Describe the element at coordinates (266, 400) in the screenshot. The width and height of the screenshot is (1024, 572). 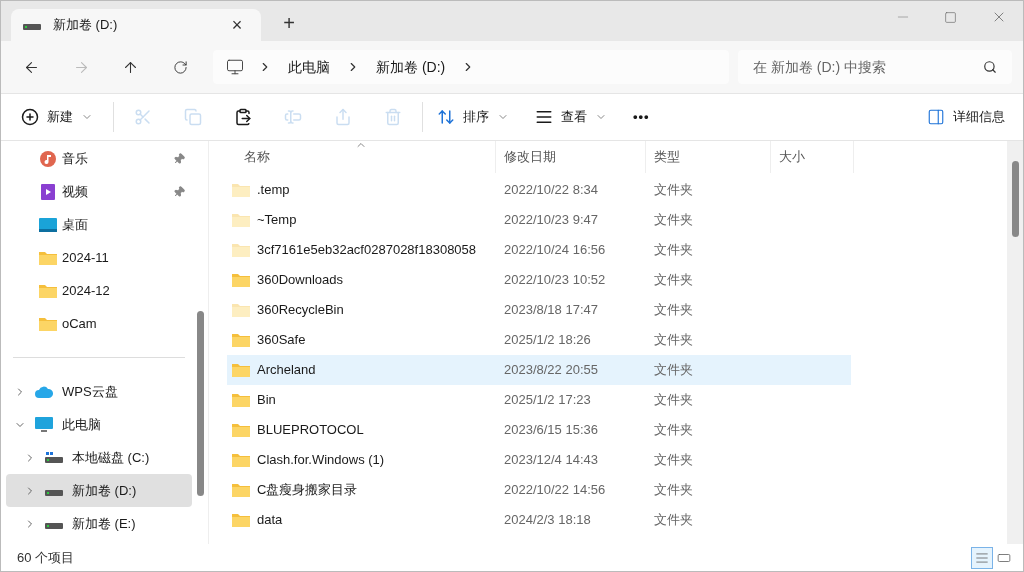
I see `file-name: Bin` at that location.